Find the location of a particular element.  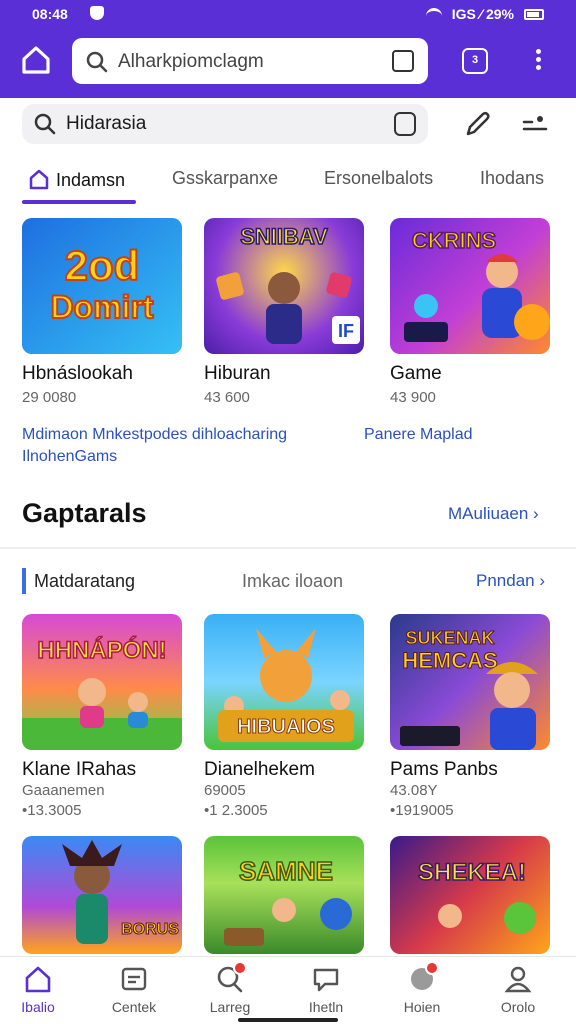

card-thumbnail: 2od Domirt is located at coordinates (102, 286).